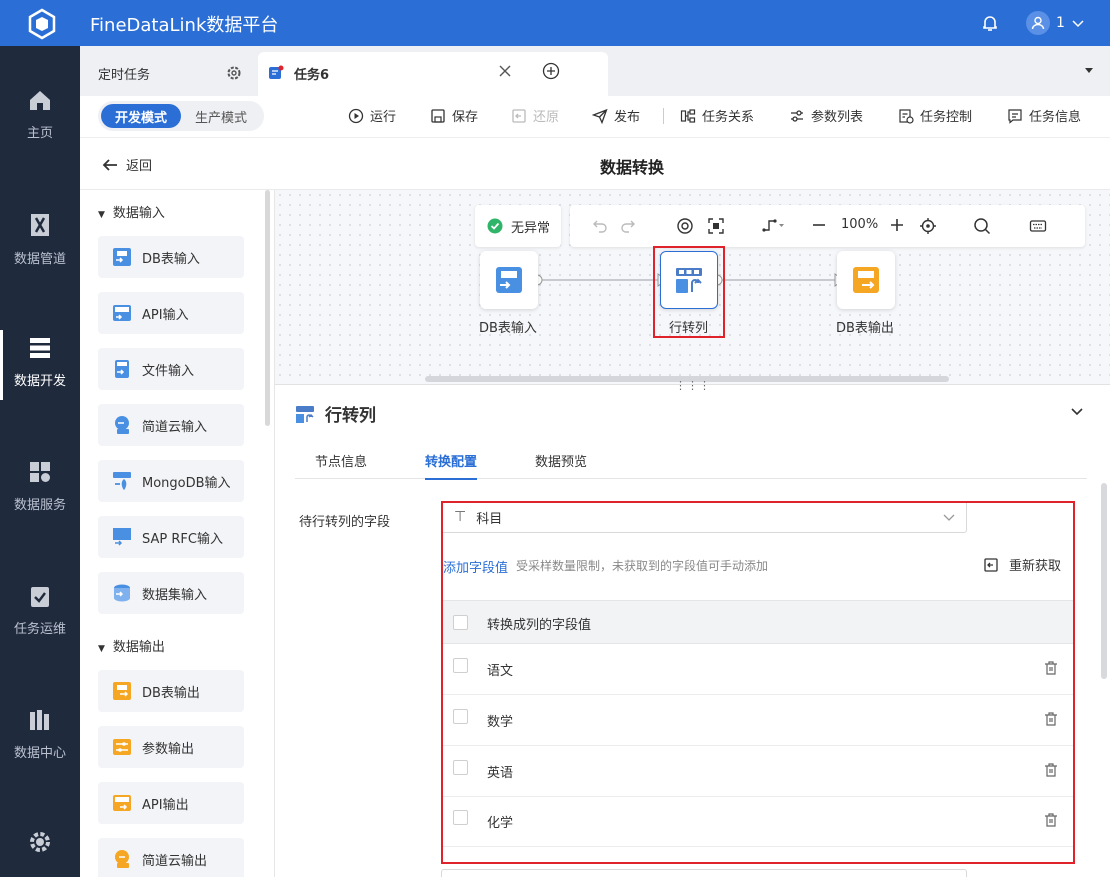 Image resolution: width=1110 pixels, height=877 pixels. I want to click on nav-label: 主页, so click(39, 133).